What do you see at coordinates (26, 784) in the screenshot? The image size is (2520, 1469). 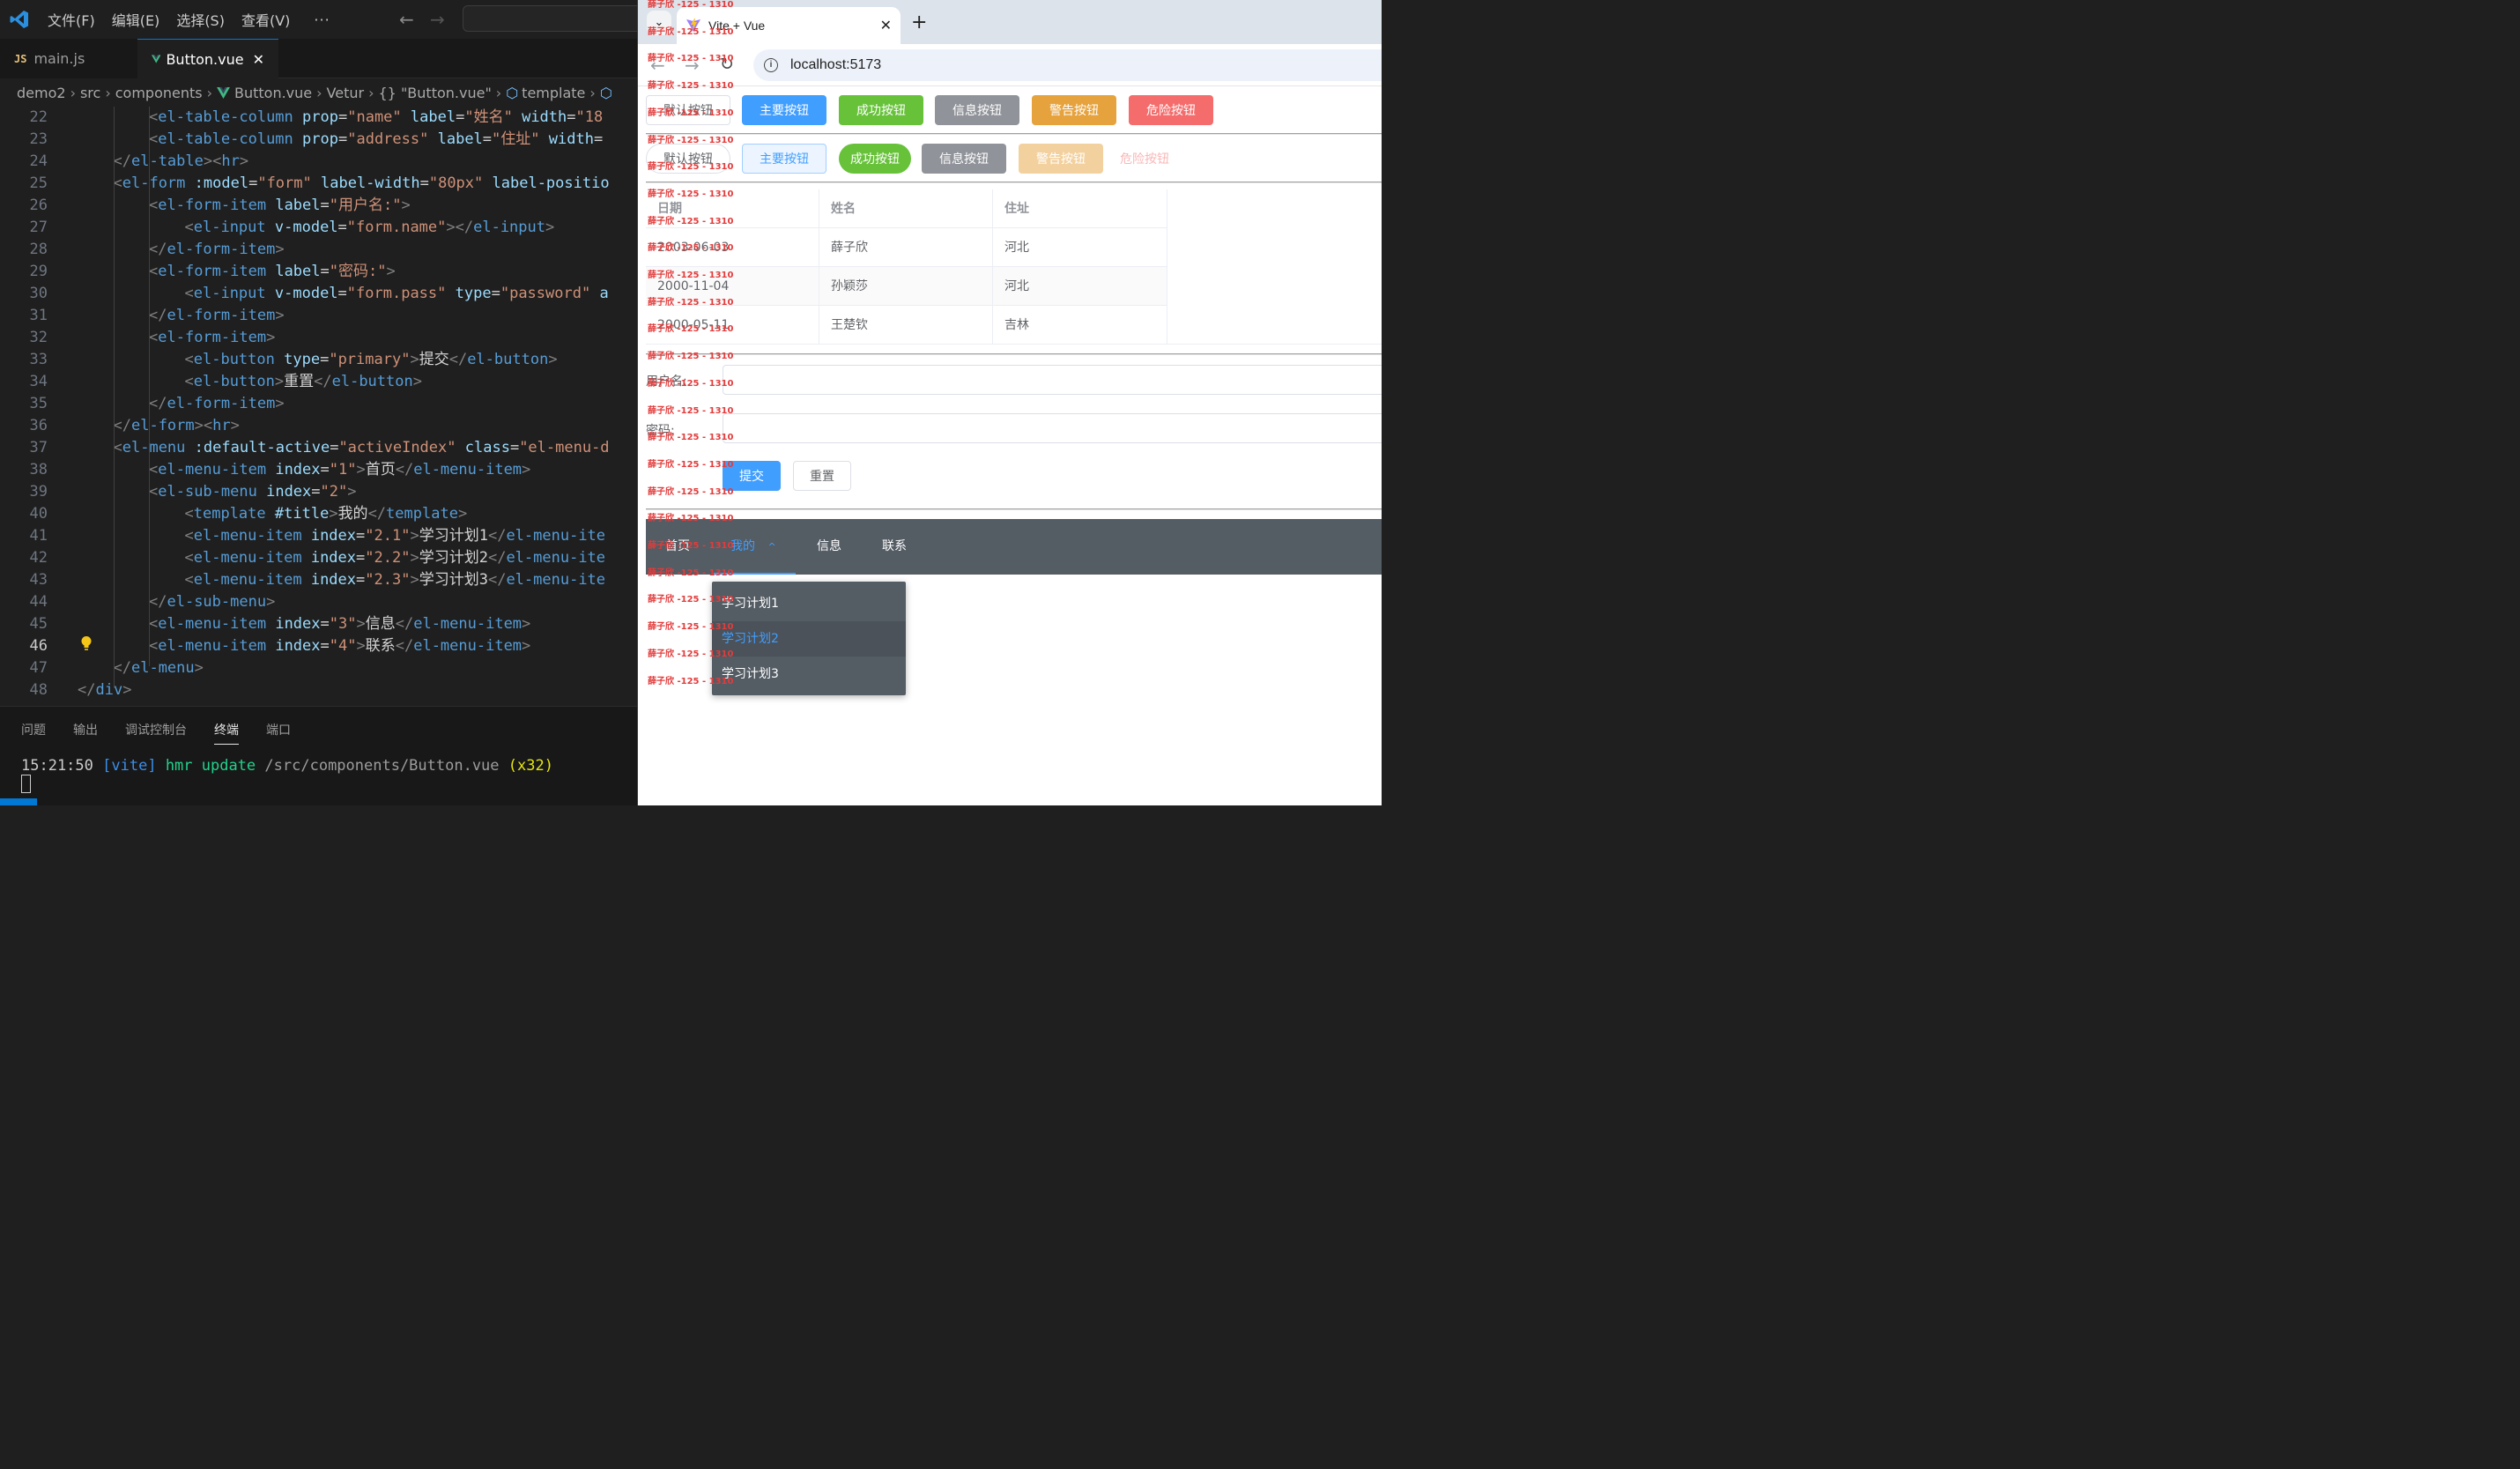 I see `terminal-cursor` at bounding box center [26, 784].